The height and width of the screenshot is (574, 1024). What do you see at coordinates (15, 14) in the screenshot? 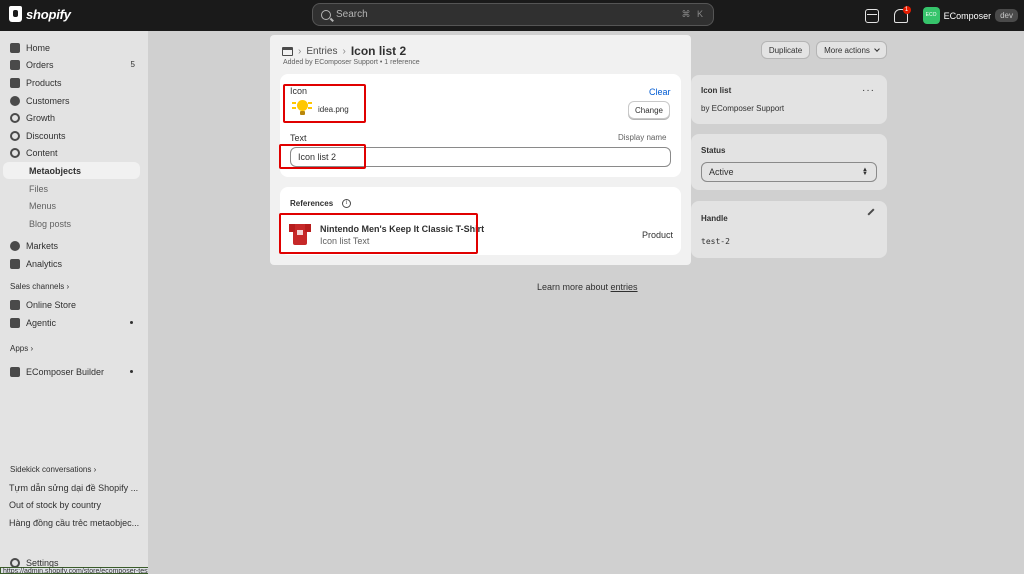
I see `shopify-bag-icon` at bounding box center [15, 14].